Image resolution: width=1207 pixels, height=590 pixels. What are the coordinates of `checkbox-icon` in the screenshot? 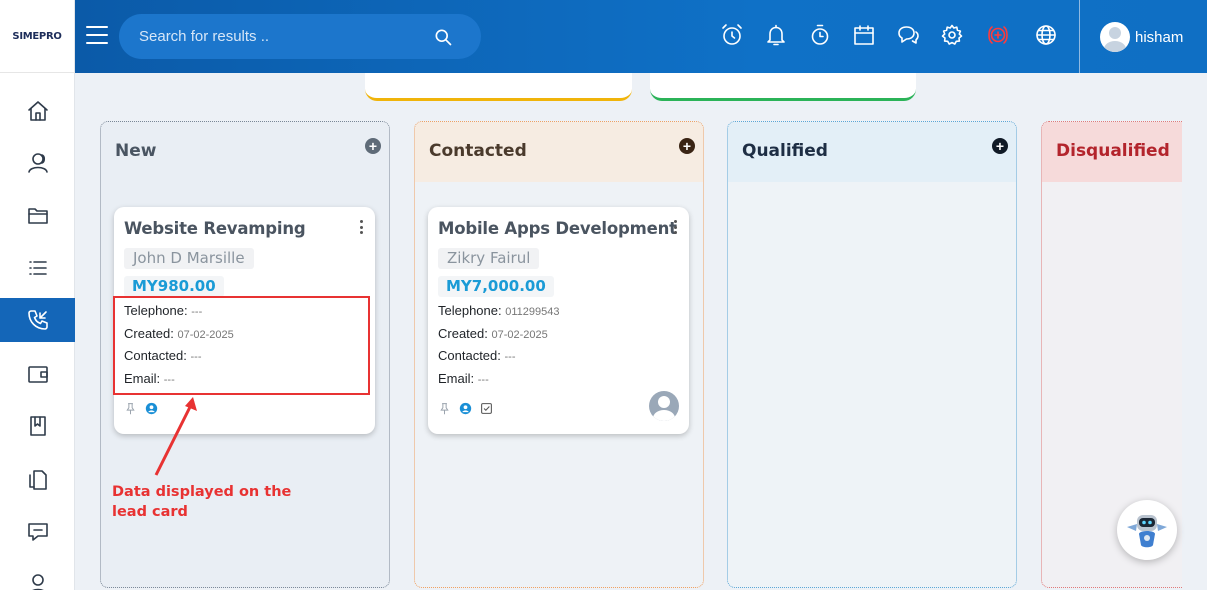 It's located at (486, 408).